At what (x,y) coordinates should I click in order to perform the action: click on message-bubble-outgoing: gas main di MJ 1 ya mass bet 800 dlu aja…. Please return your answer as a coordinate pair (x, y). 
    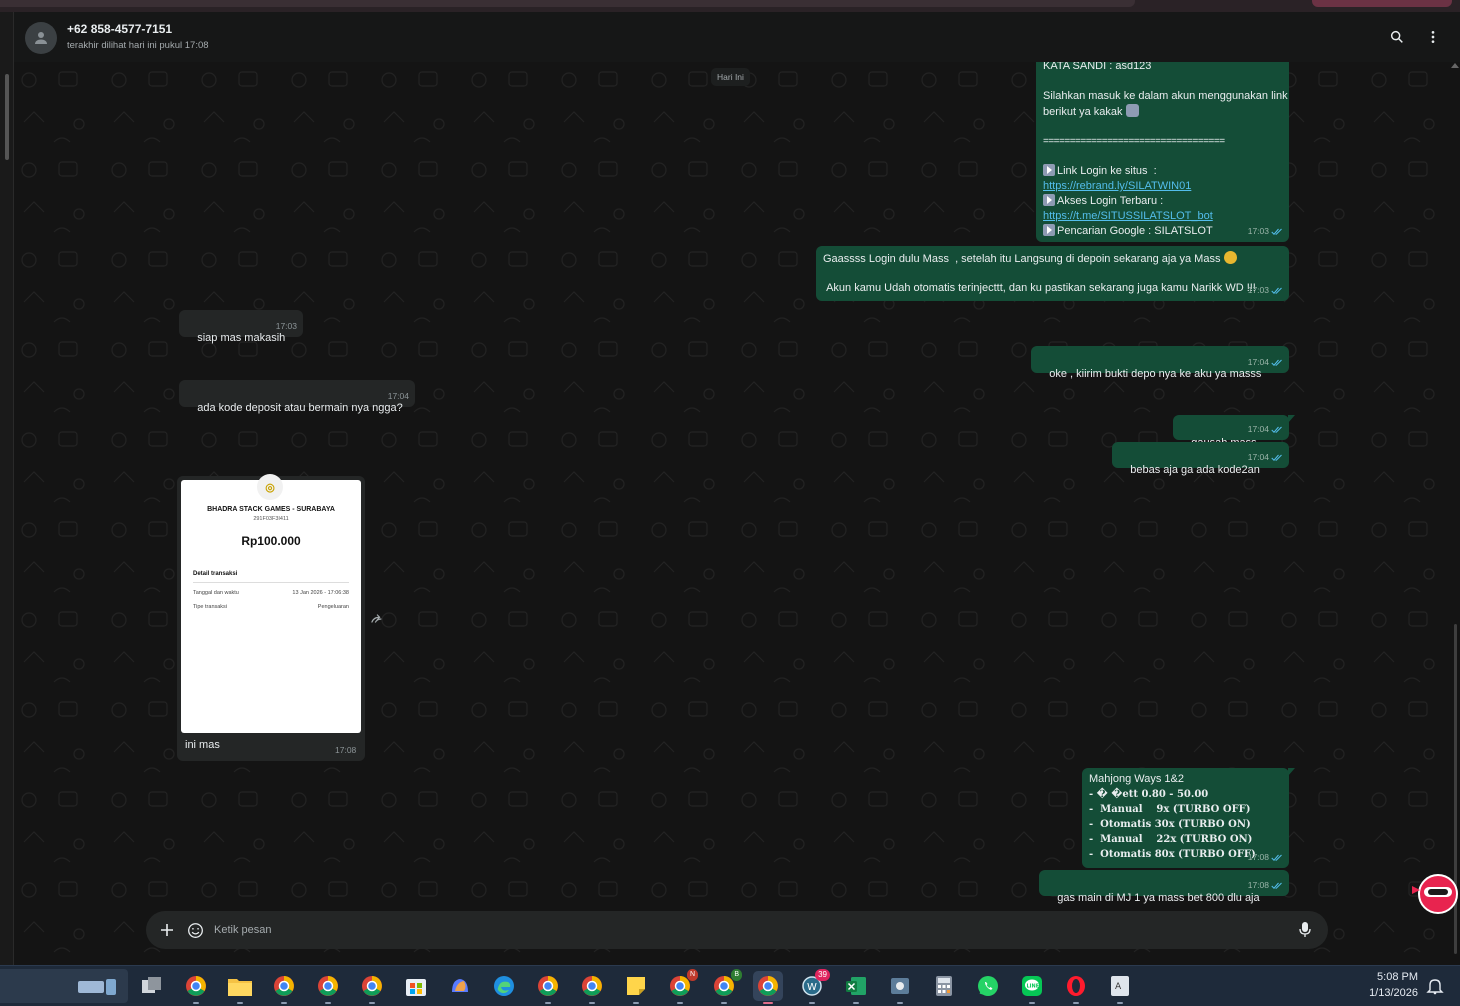
    Looking at the image, I should click on (1164, 887).